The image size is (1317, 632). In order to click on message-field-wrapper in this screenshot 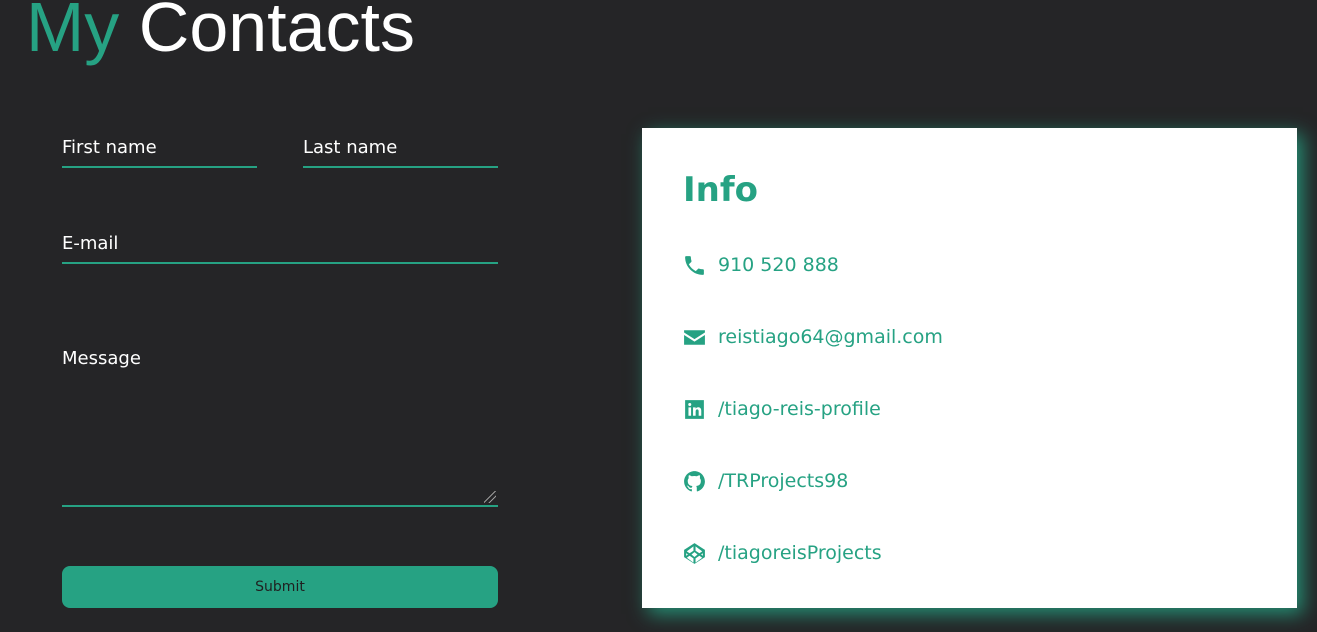, I will do `click(280, 421)`.